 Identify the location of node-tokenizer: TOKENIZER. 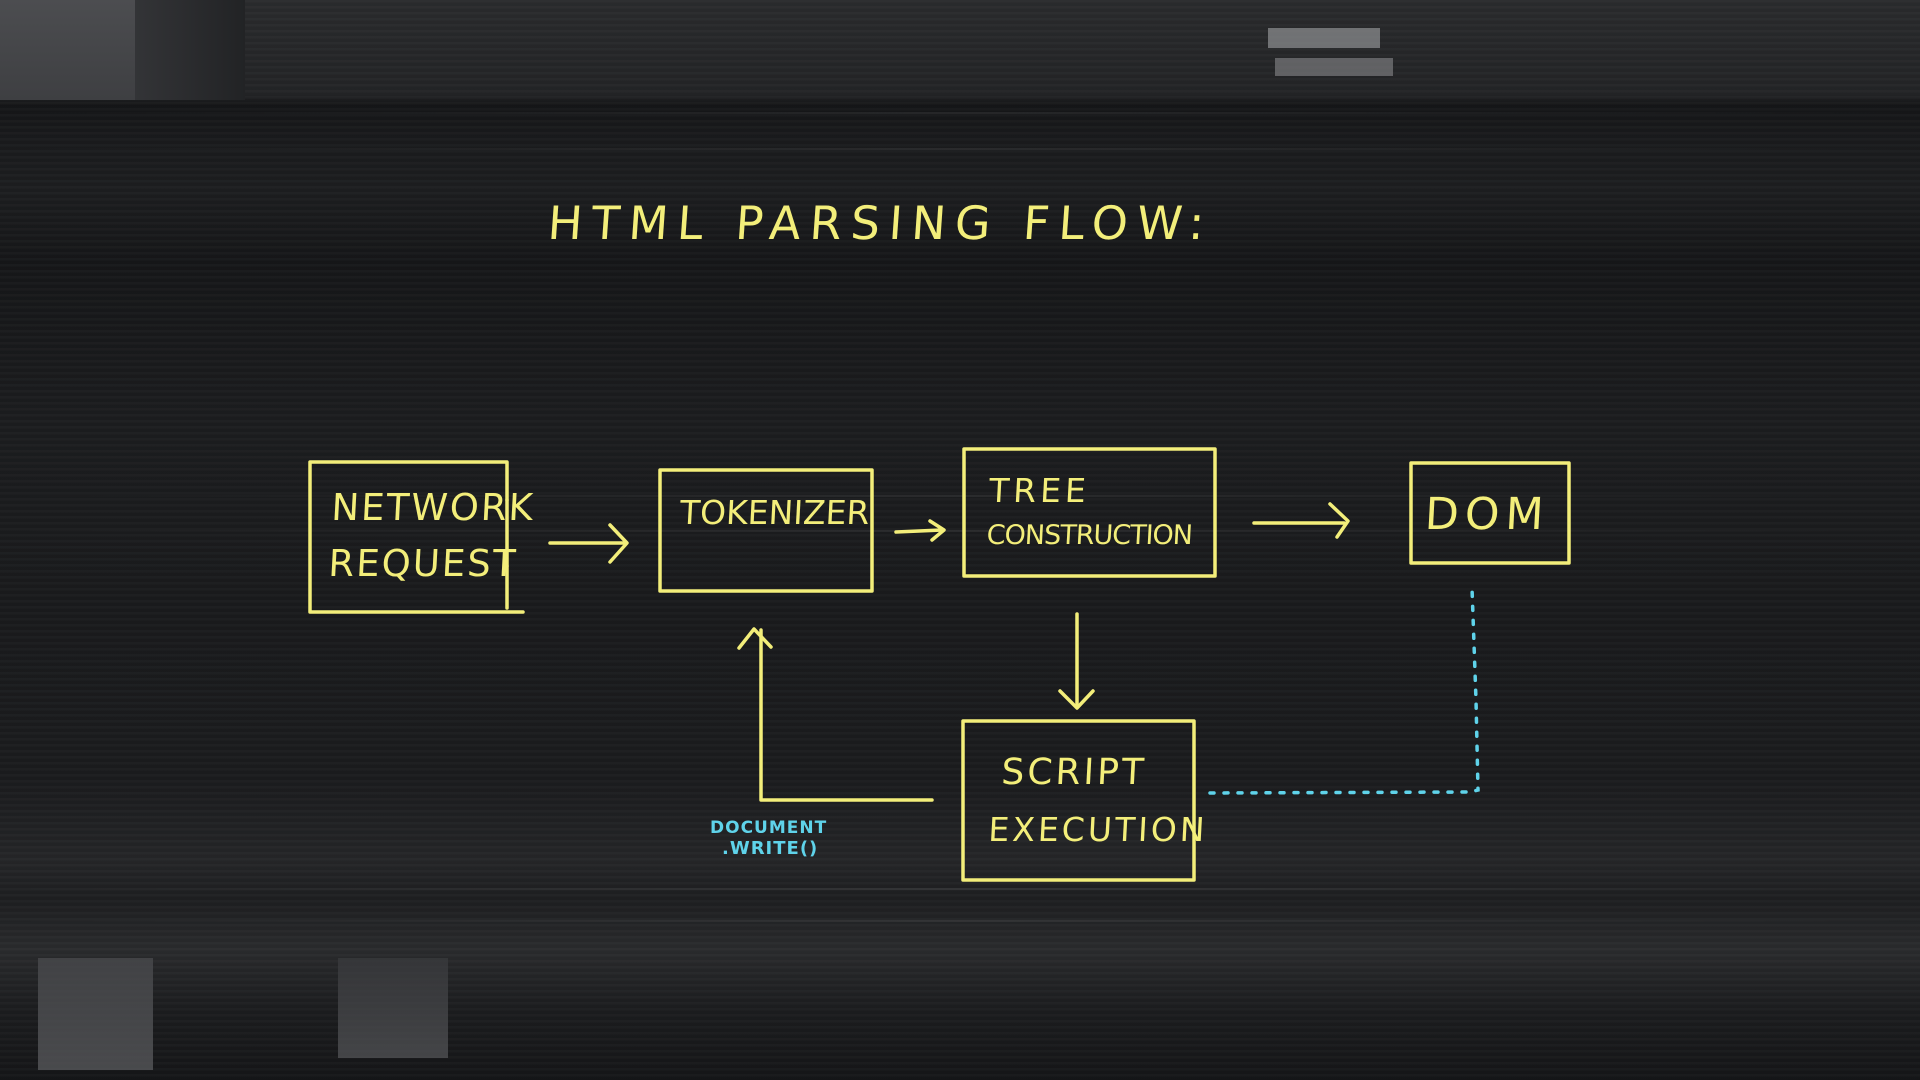
(775, 512).